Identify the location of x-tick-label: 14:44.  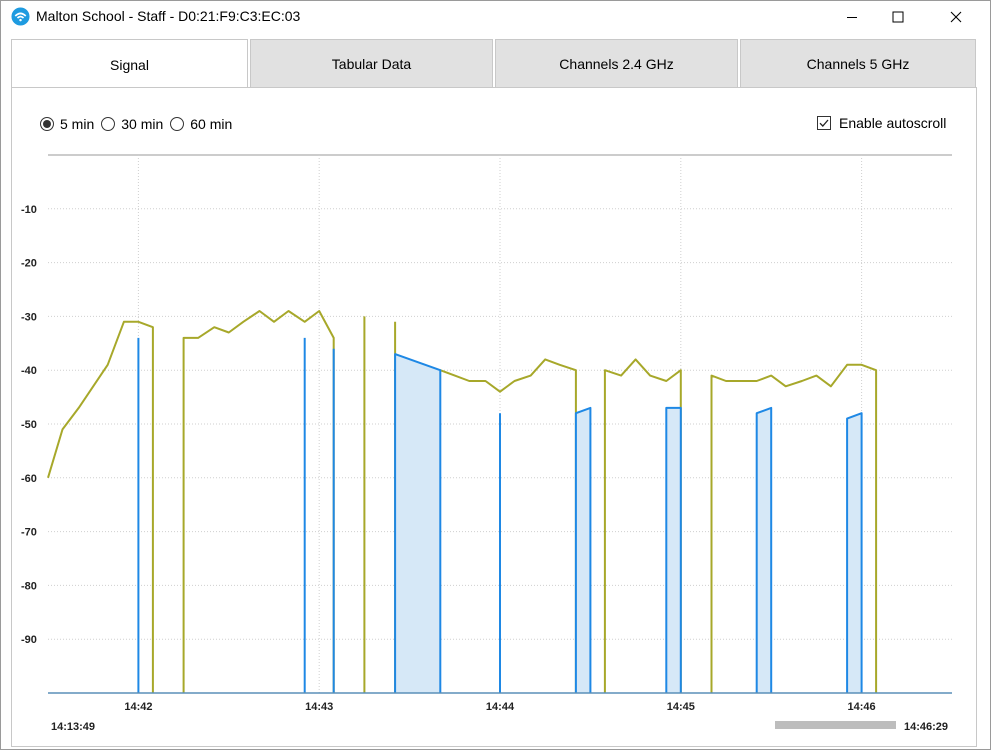
(500, 707).